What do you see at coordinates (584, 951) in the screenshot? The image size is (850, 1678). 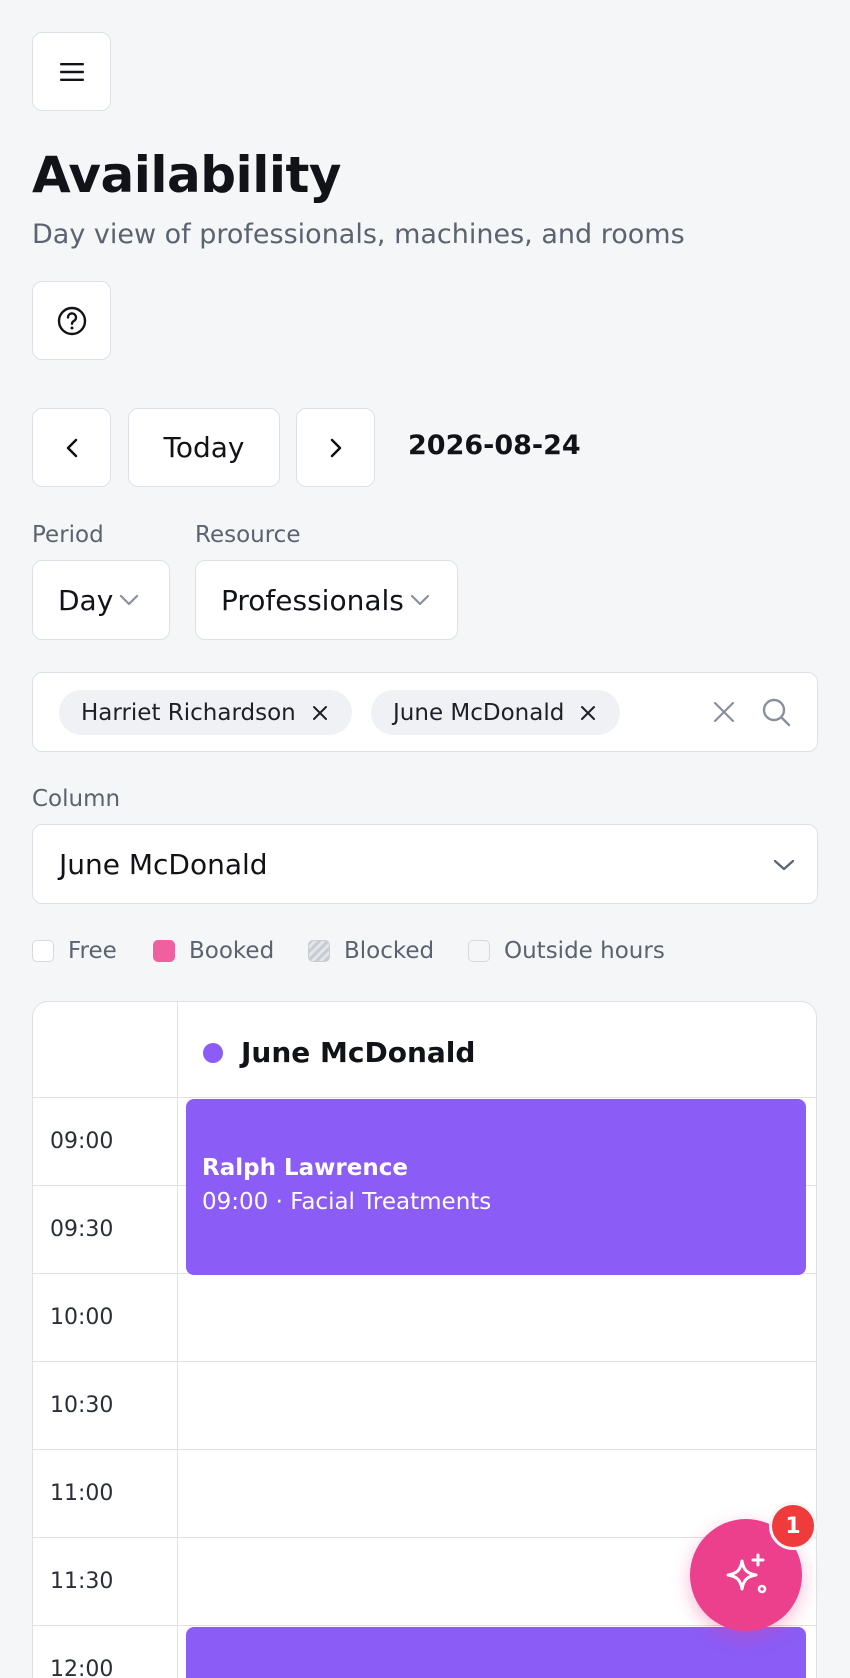 I see `legend-label: Outside hours` at bounding box center [584, 951].